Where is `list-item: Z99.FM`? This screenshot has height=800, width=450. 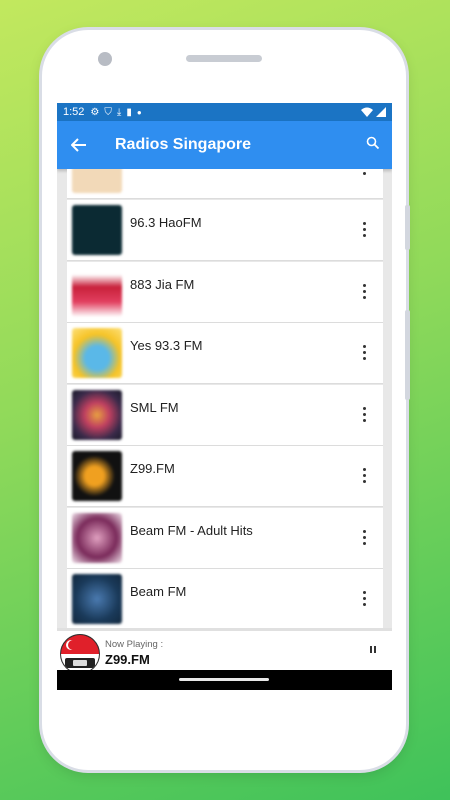
list-item: Z99.FM is located at coordinates (225, 476).